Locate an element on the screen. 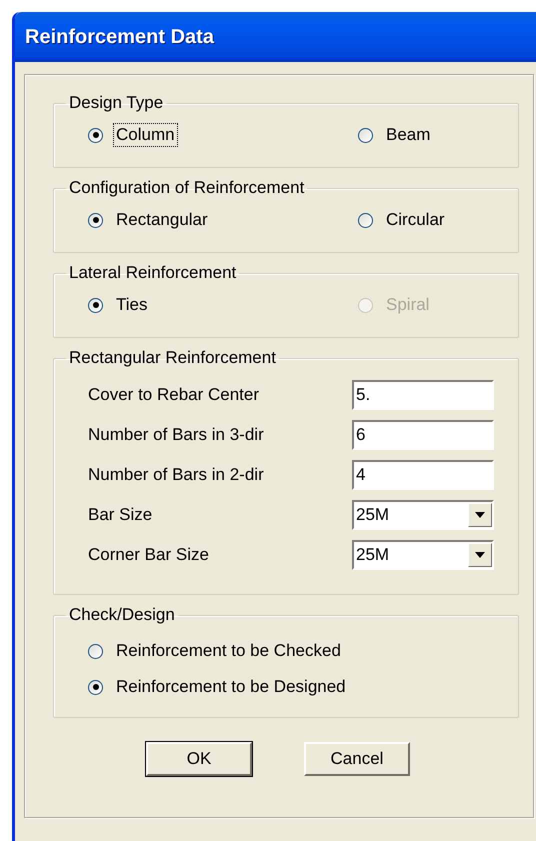 This screenshot has width=536, height=841. field-label: Corner Bar Size is located at coordinates (148, 555).